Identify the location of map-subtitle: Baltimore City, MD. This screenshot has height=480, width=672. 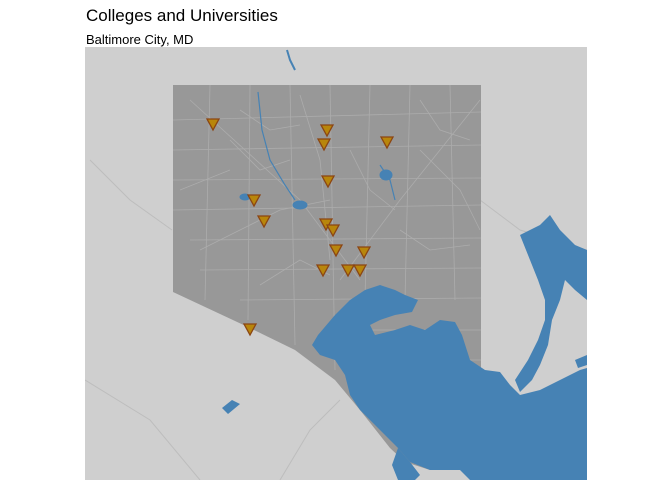
(140, 39).